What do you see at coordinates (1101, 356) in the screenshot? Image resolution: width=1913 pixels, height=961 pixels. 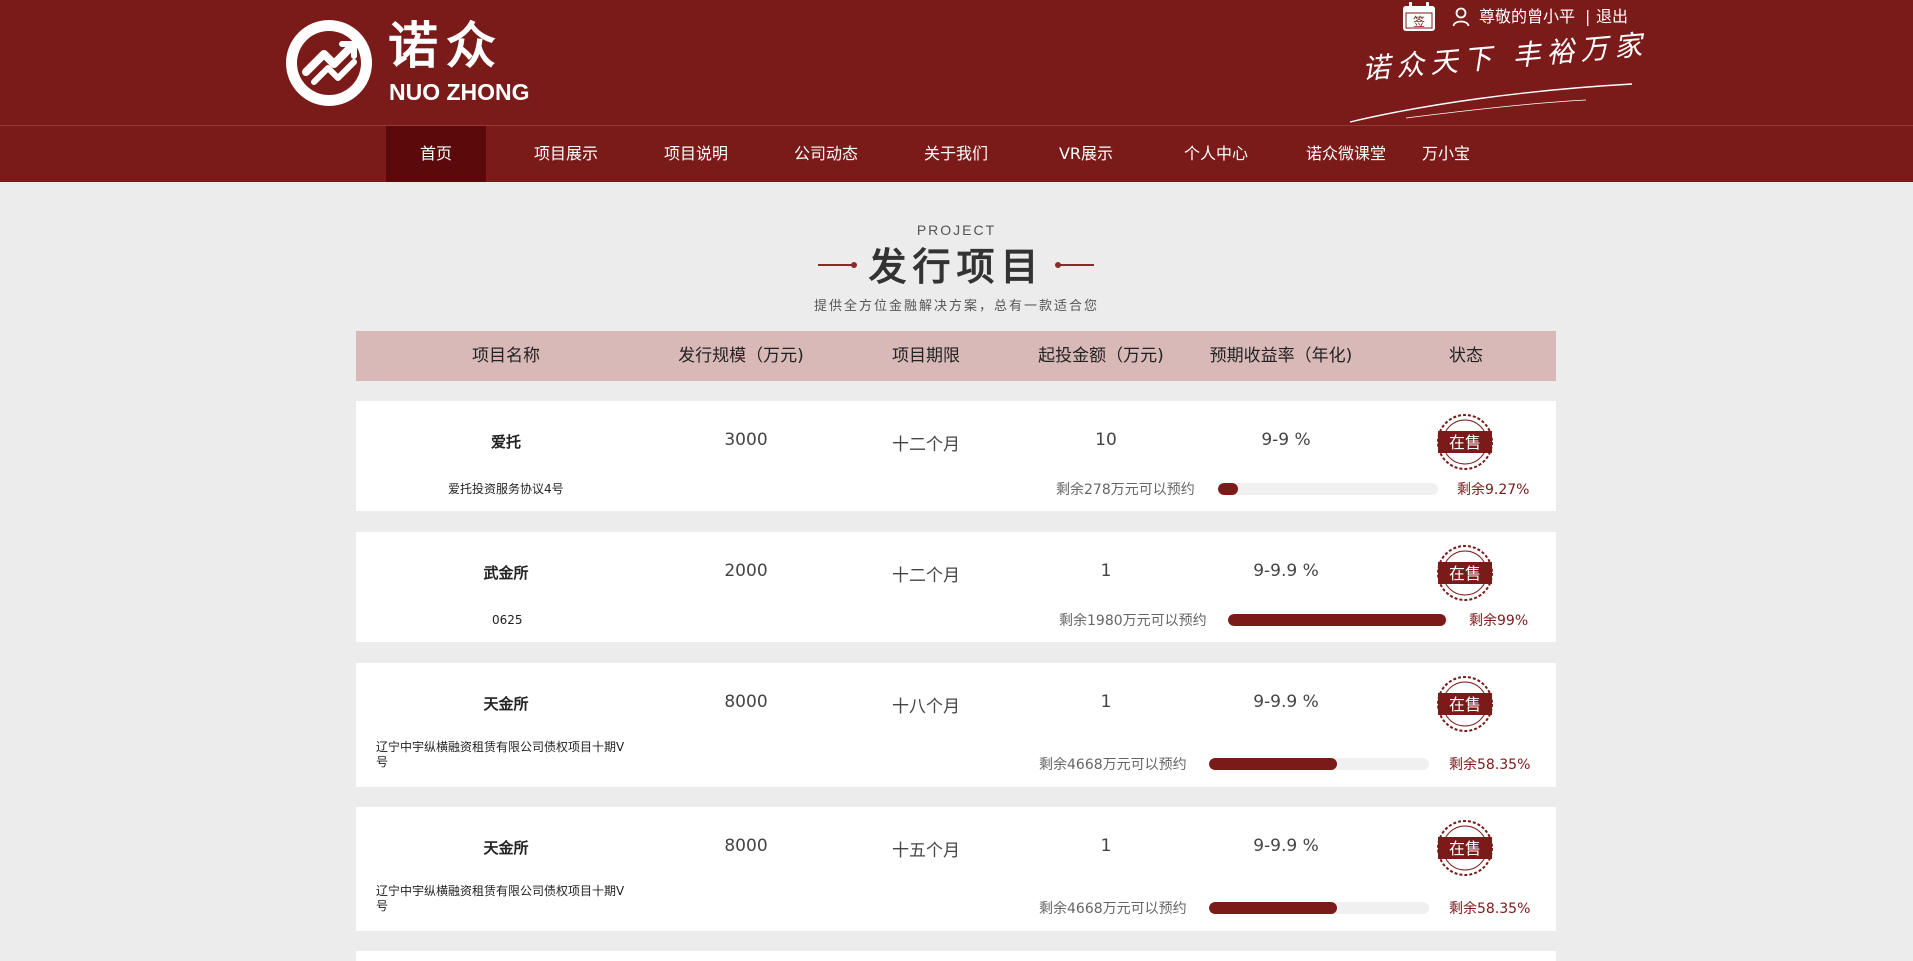 I see `col-header-min-invest: 起投金额（万元)` at bounding box center [1101, 356].